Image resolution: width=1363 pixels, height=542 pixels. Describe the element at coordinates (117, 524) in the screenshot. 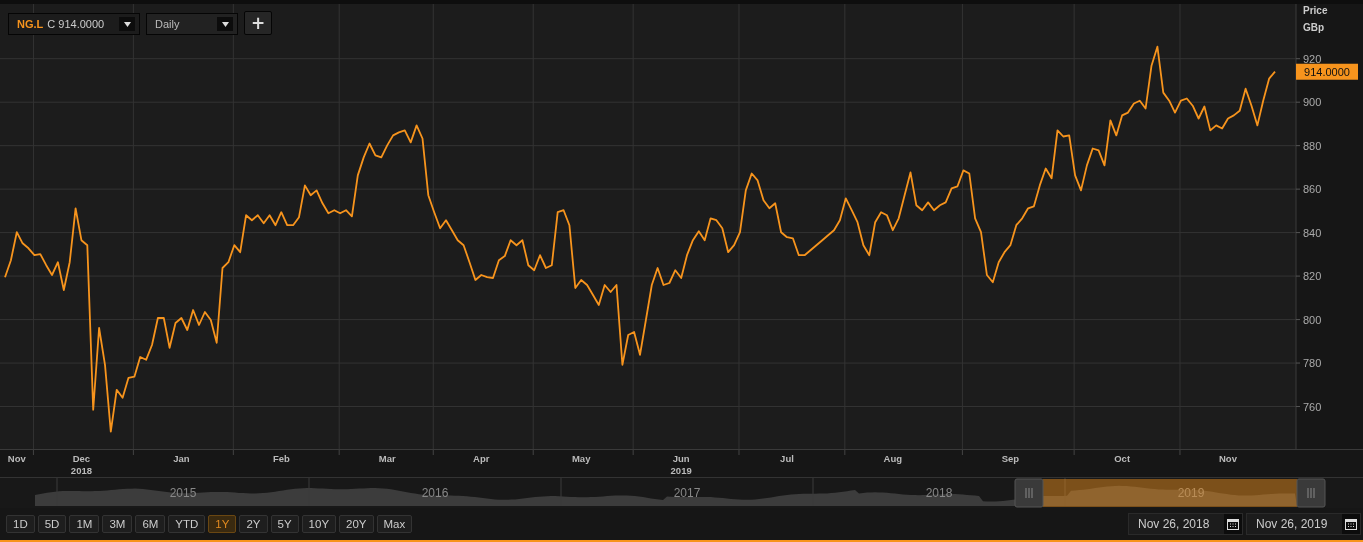

I see `range-button: 3M` at that location.